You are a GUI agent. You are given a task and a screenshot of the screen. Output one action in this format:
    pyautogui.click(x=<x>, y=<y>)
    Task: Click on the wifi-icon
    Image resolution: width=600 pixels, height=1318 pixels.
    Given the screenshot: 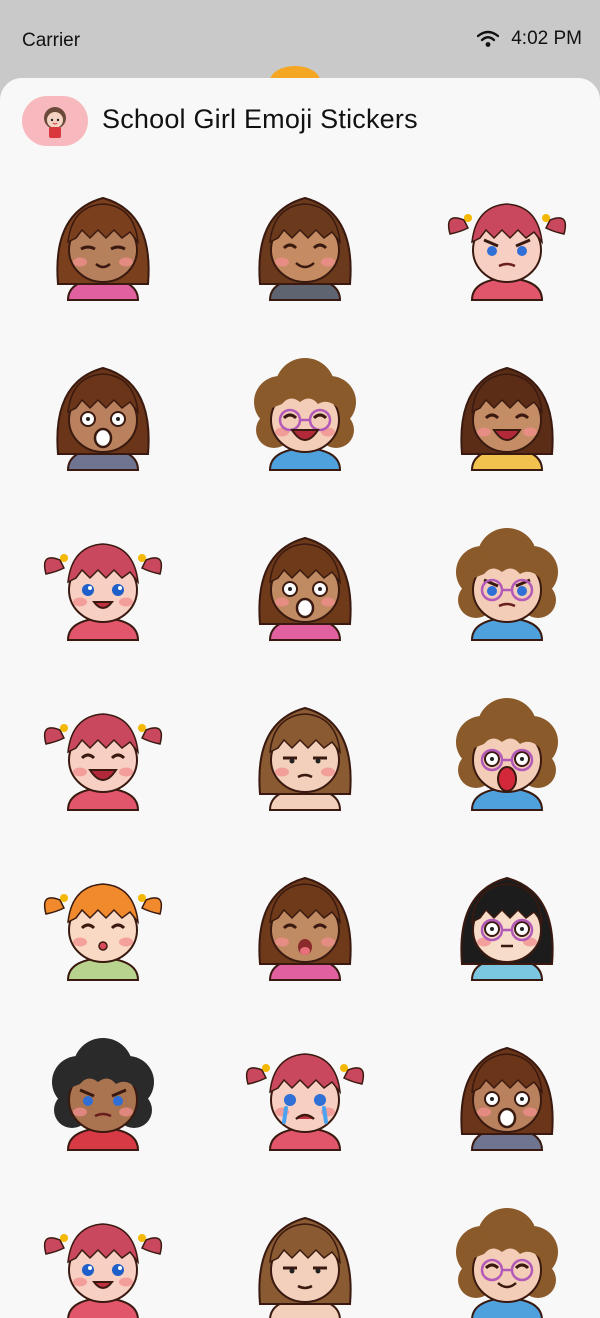 What is the action you would take?
    pyautogui.click(x=488, y=38)
    